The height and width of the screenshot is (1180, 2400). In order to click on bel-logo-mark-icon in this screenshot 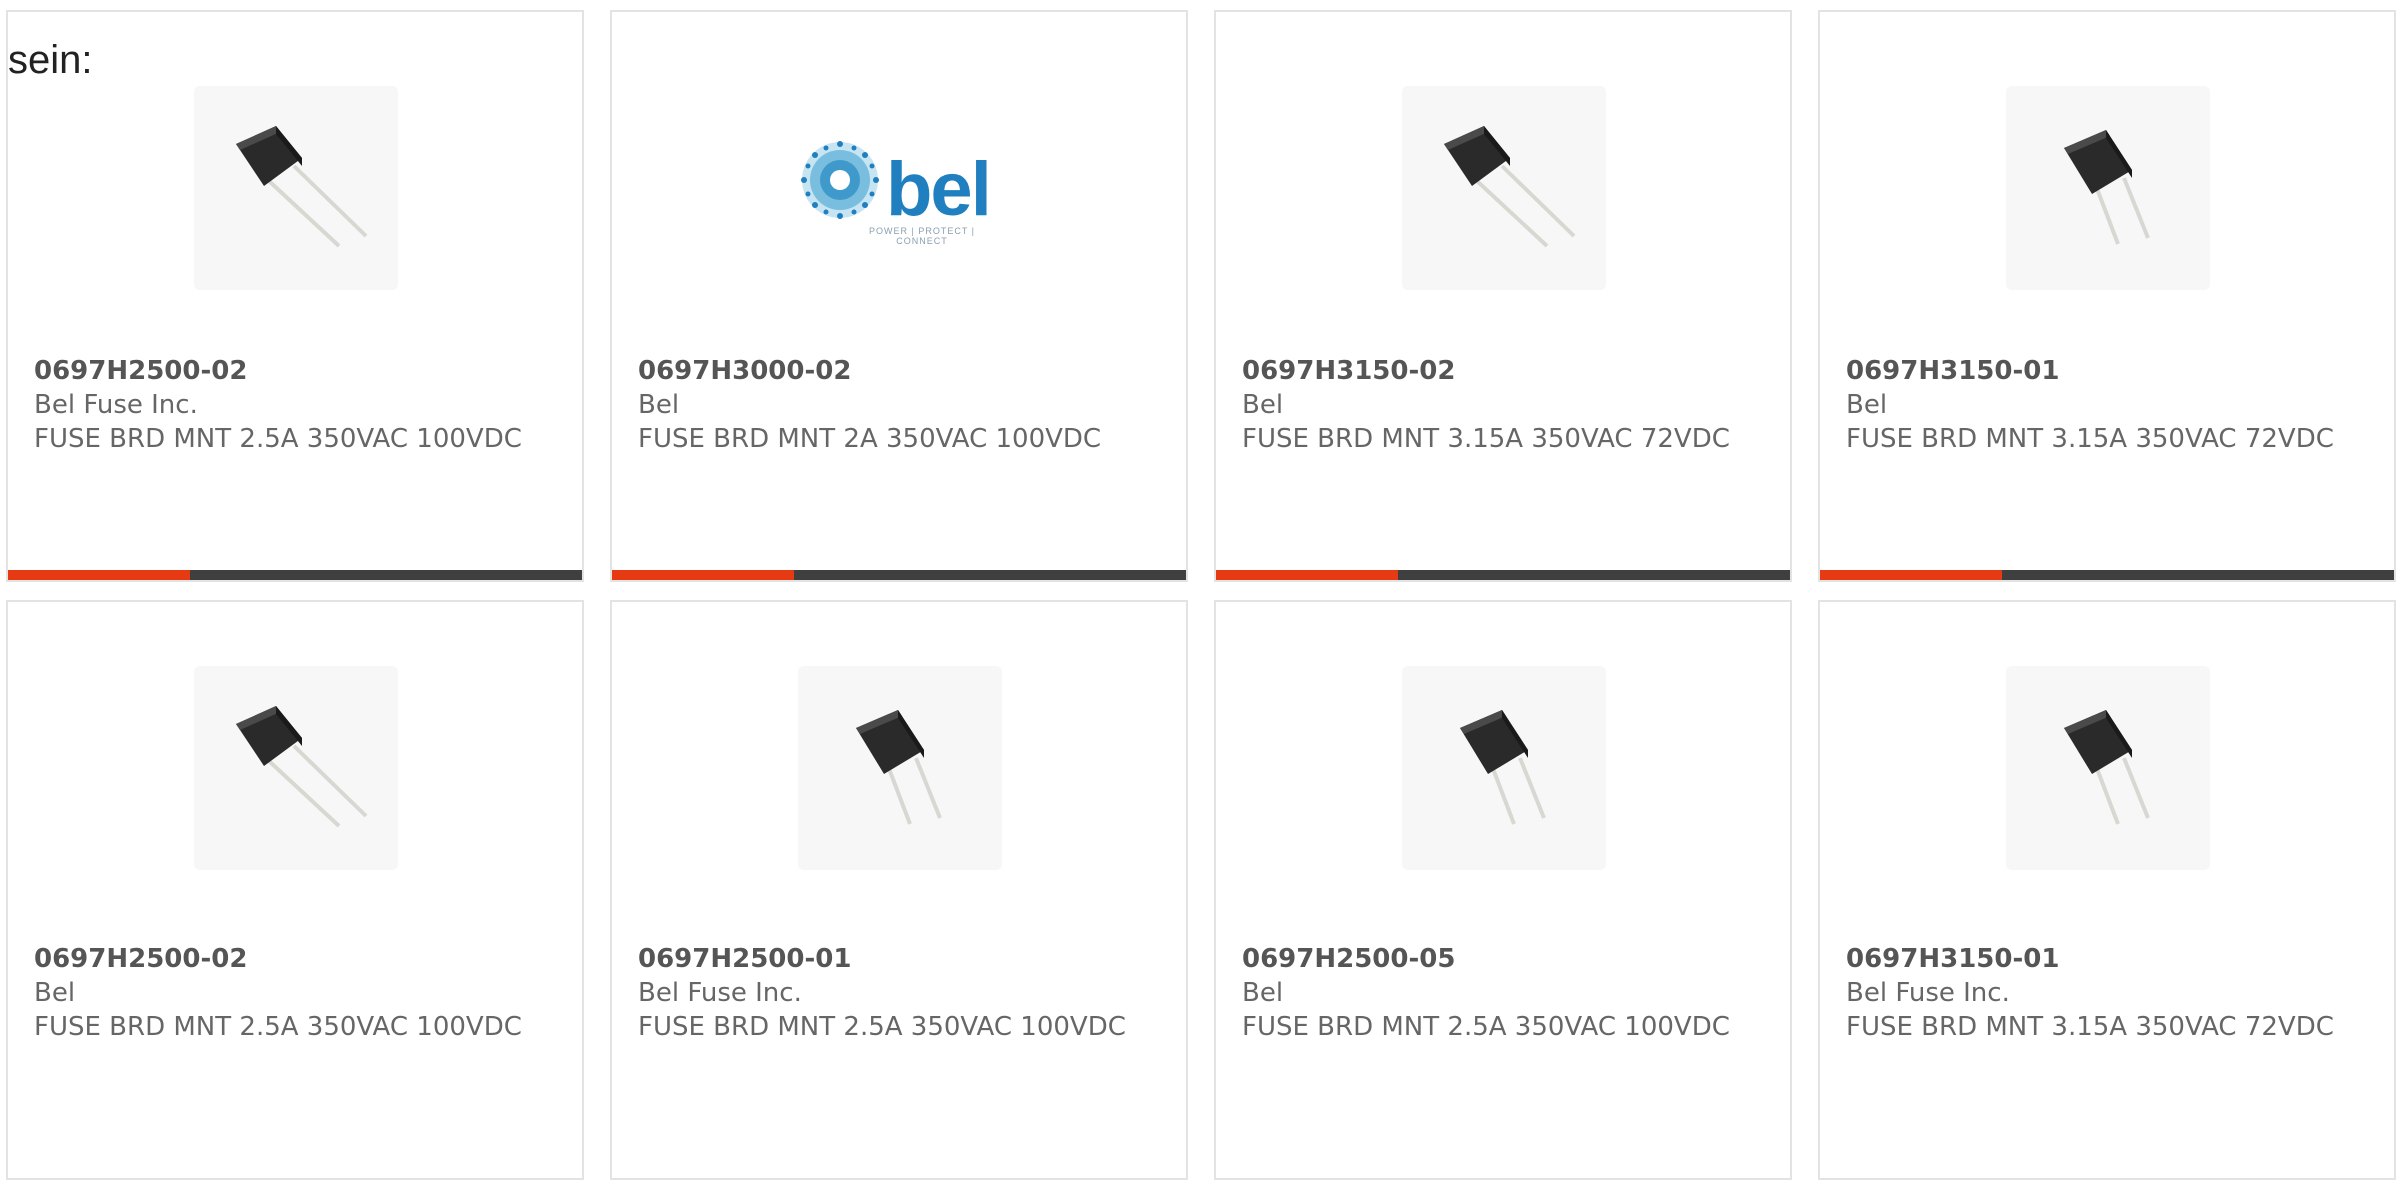, I will do `click(840, 180)`.